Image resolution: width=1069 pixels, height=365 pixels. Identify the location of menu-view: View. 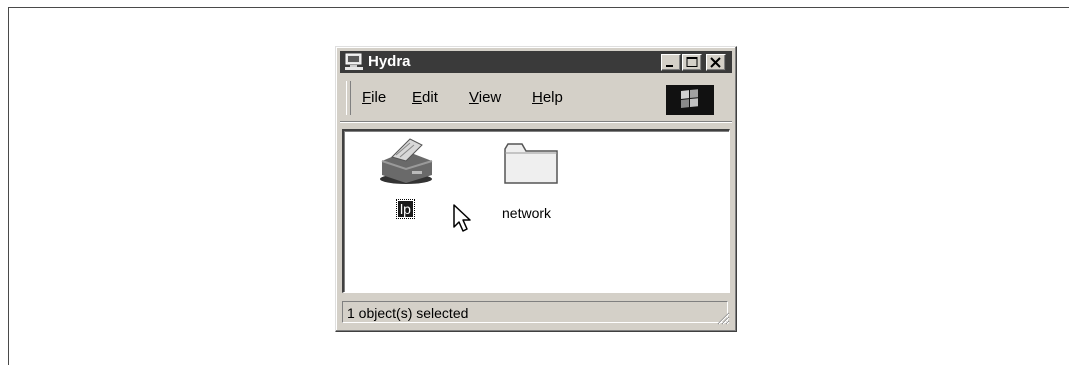
(485, 98).